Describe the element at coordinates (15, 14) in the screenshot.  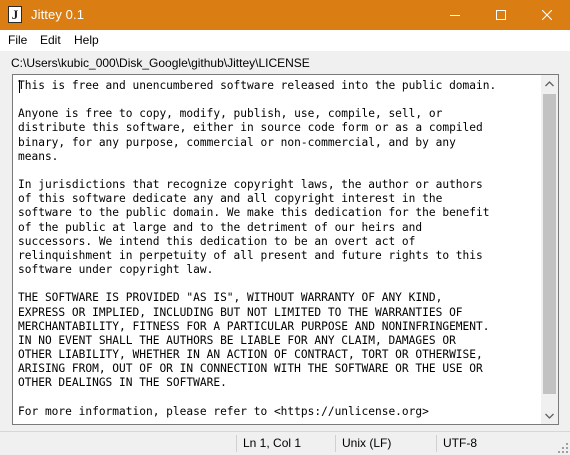
I see `app-icon: J` at that location.